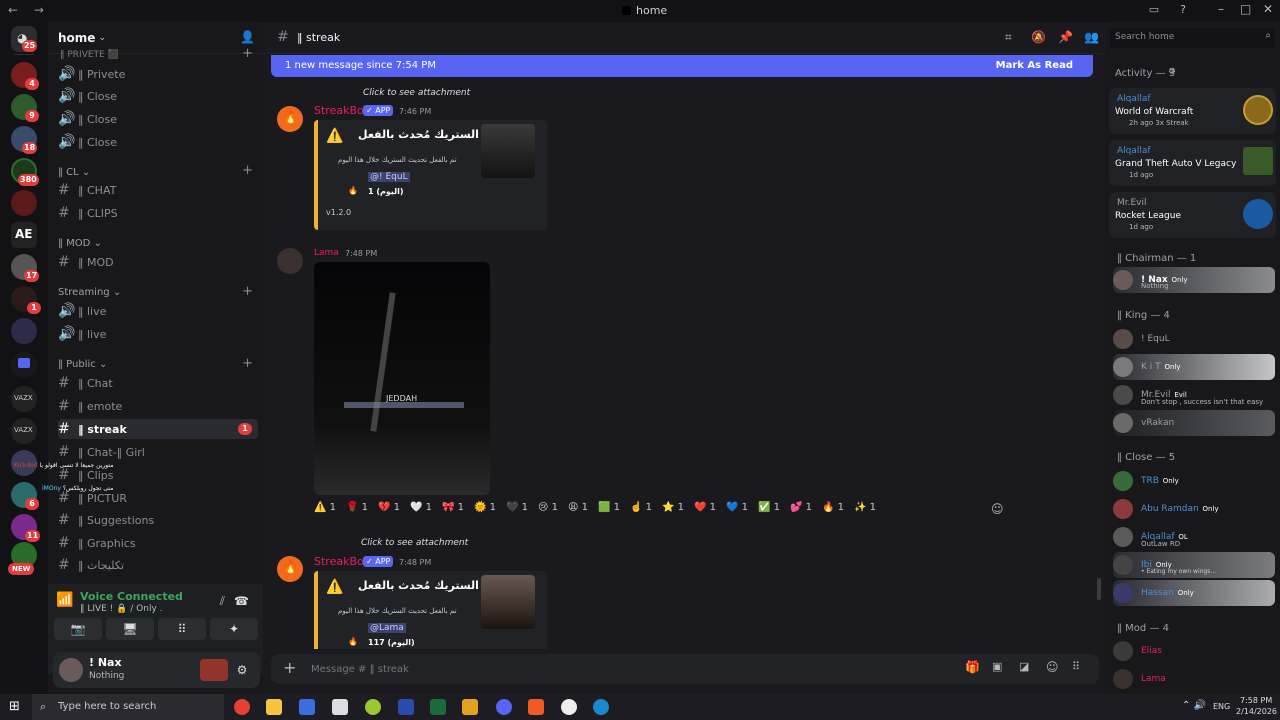 Image resolution: width=1280 pixels, height=720 pixels. I want to click on chrome-icon, so click(242, 707).